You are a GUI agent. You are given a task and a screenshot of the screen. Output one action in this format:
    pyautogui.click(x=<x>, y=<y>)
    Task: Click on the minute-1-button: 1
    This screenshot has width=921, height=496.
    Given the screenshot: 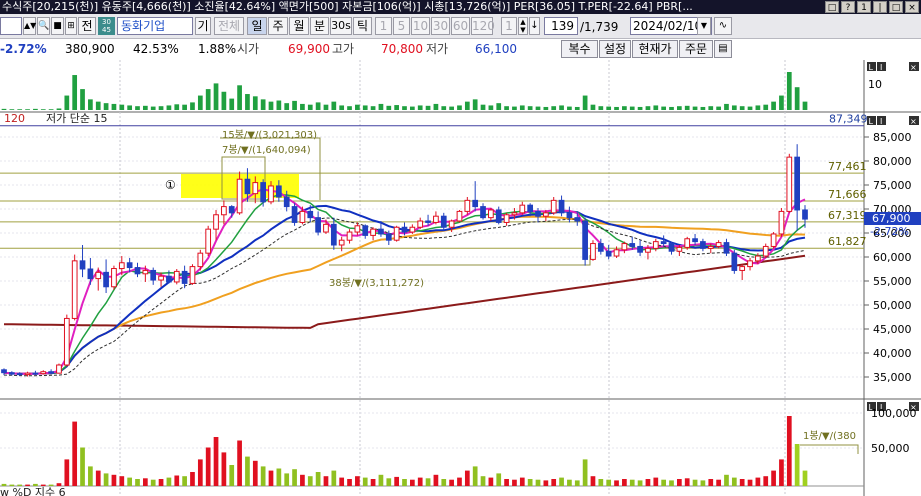 What is the action you would take?
    pyautogui.click(x=383, y=26)
    